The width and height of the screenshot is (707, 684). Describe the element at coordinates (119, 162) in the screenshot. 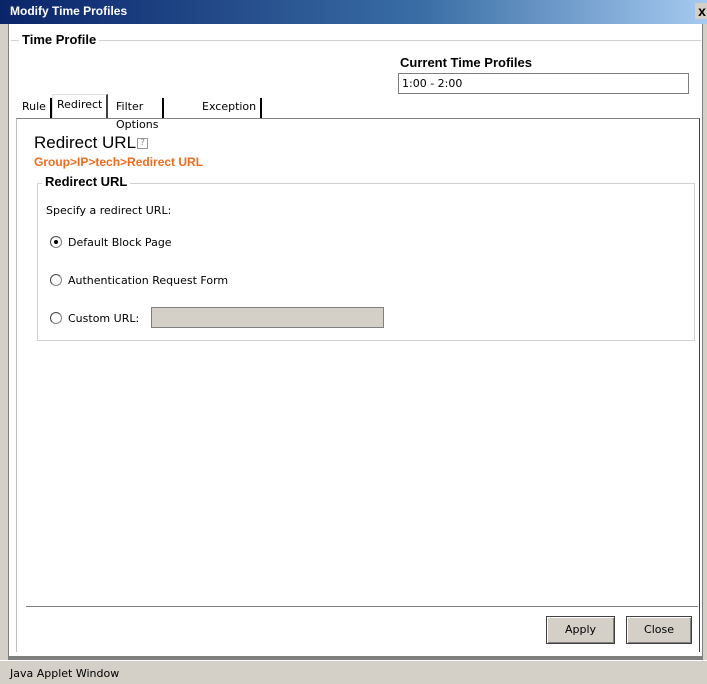

I see `breadcrumb: Group>IP>tech>Redirect URL` at that location.